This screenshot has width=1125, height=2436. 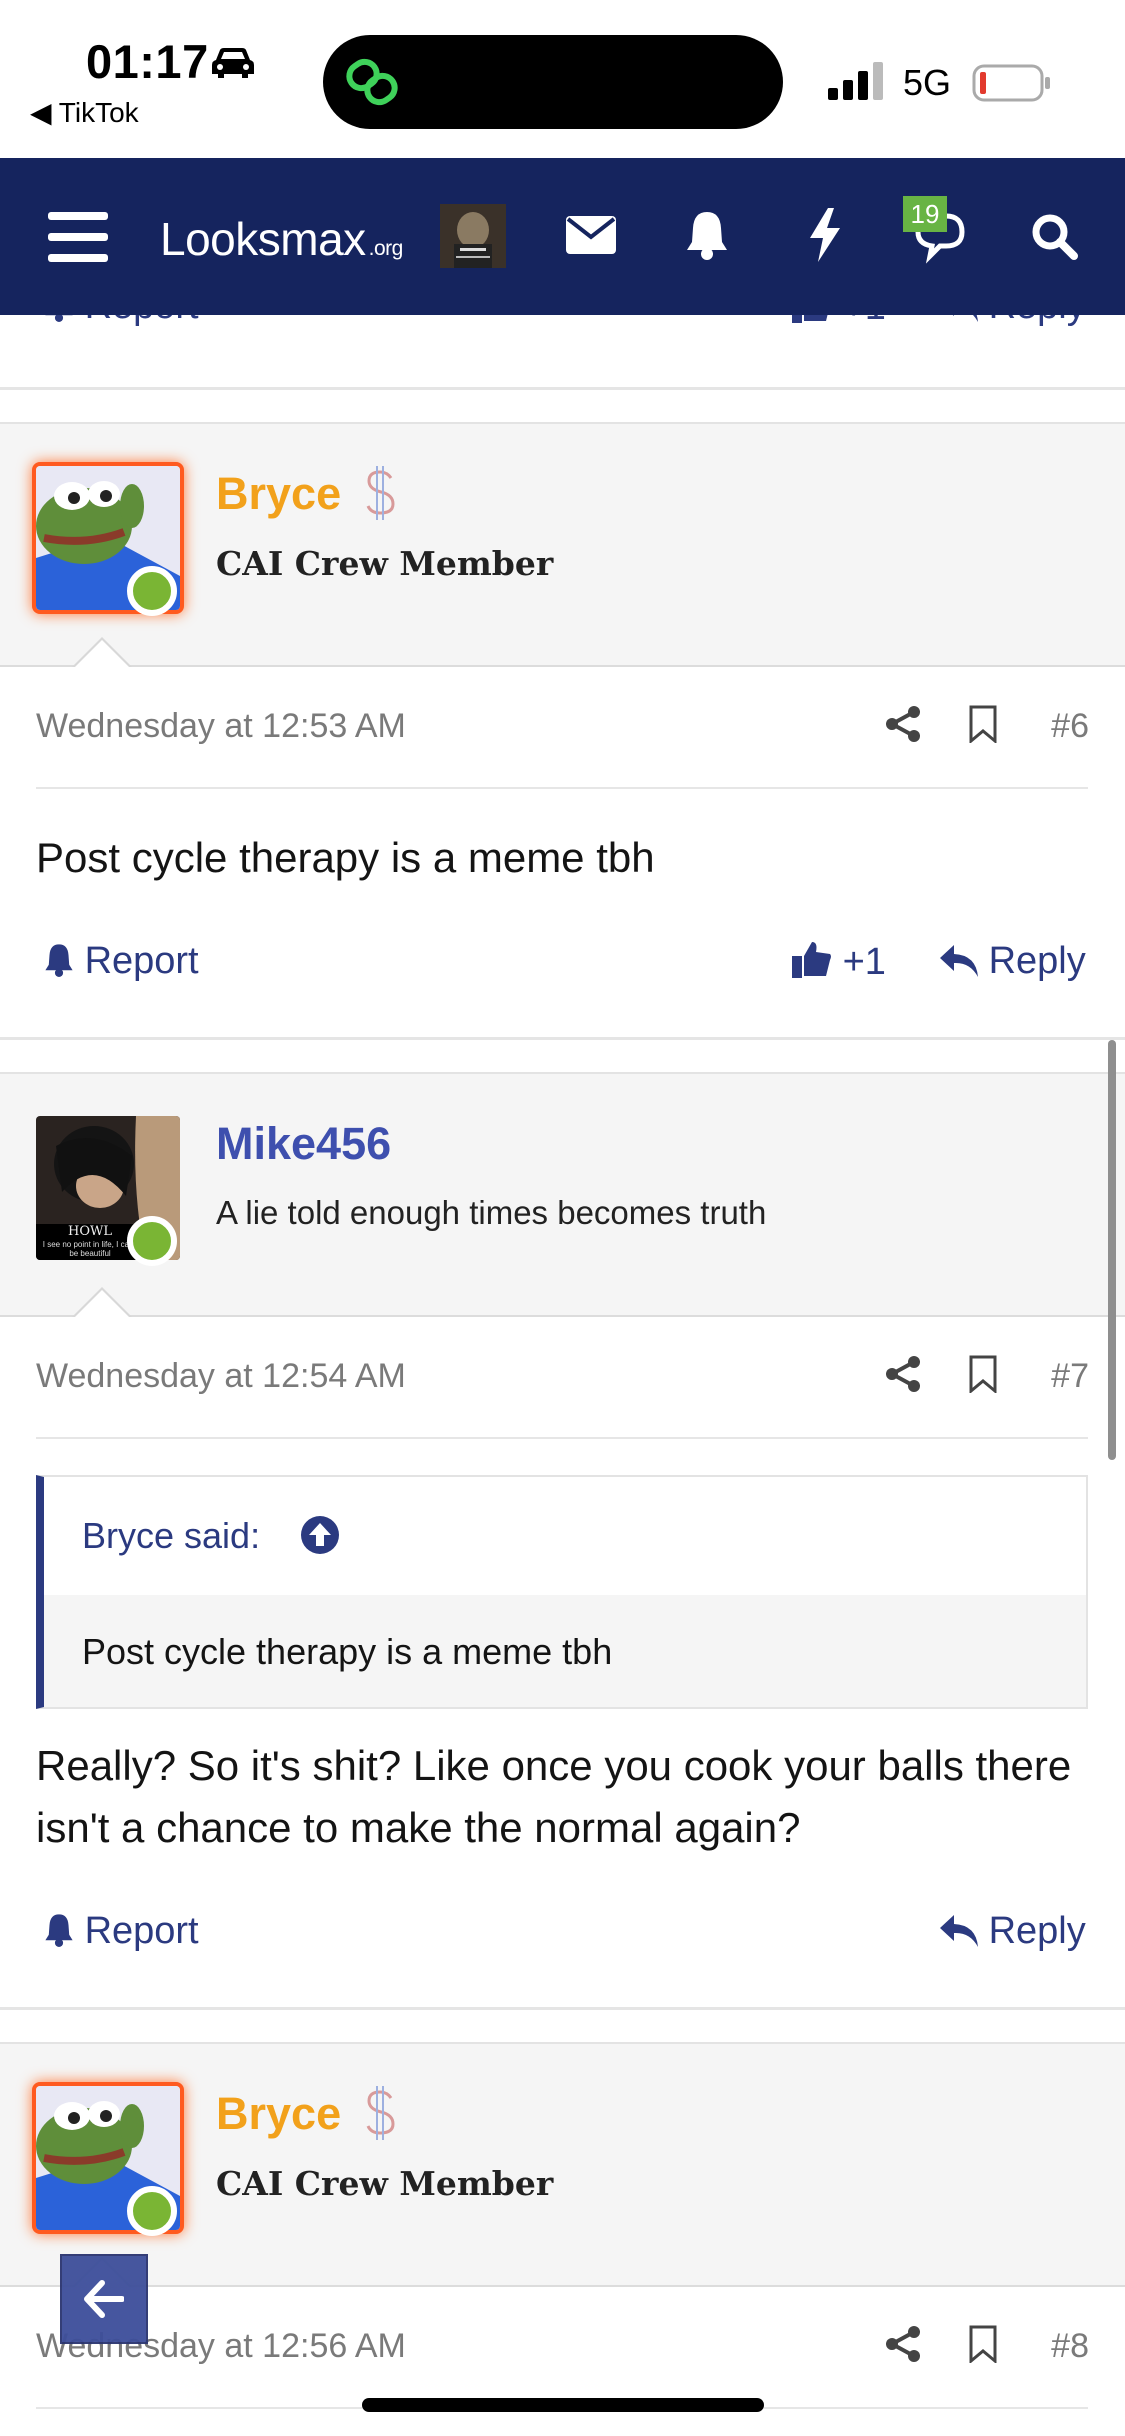 What do you see at coordinates (927, 82) in the screenshot?
I see `network-type: 5G` at bounding box center [927, 82].